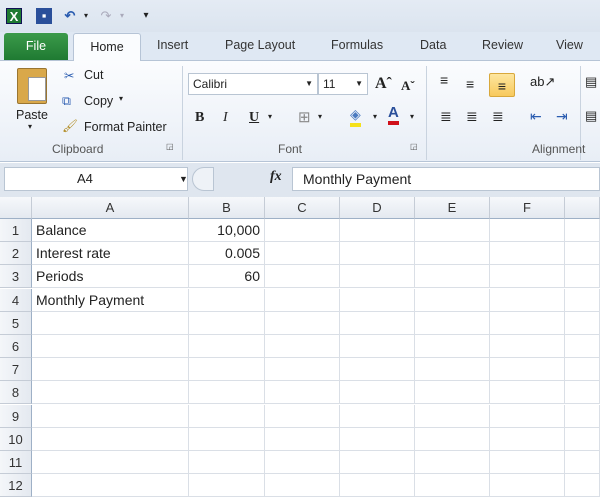 This screenshot has width=600, height=502. I want to click on tab-view: View, so click(569, 45).